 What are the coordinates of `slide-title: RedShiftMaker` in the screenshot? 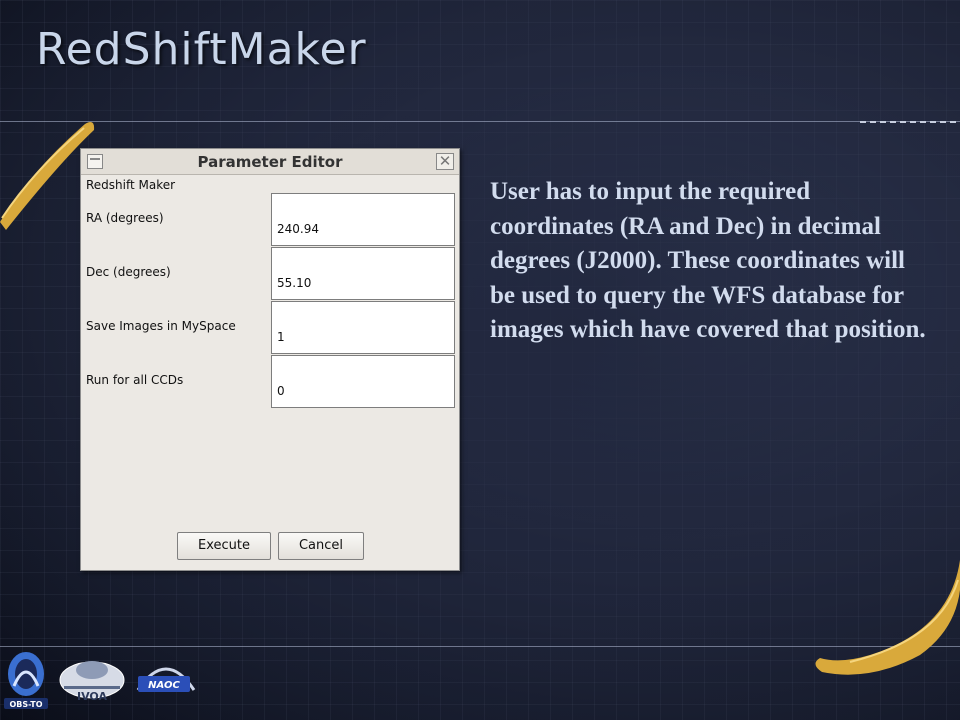 It's located at (201, 49).